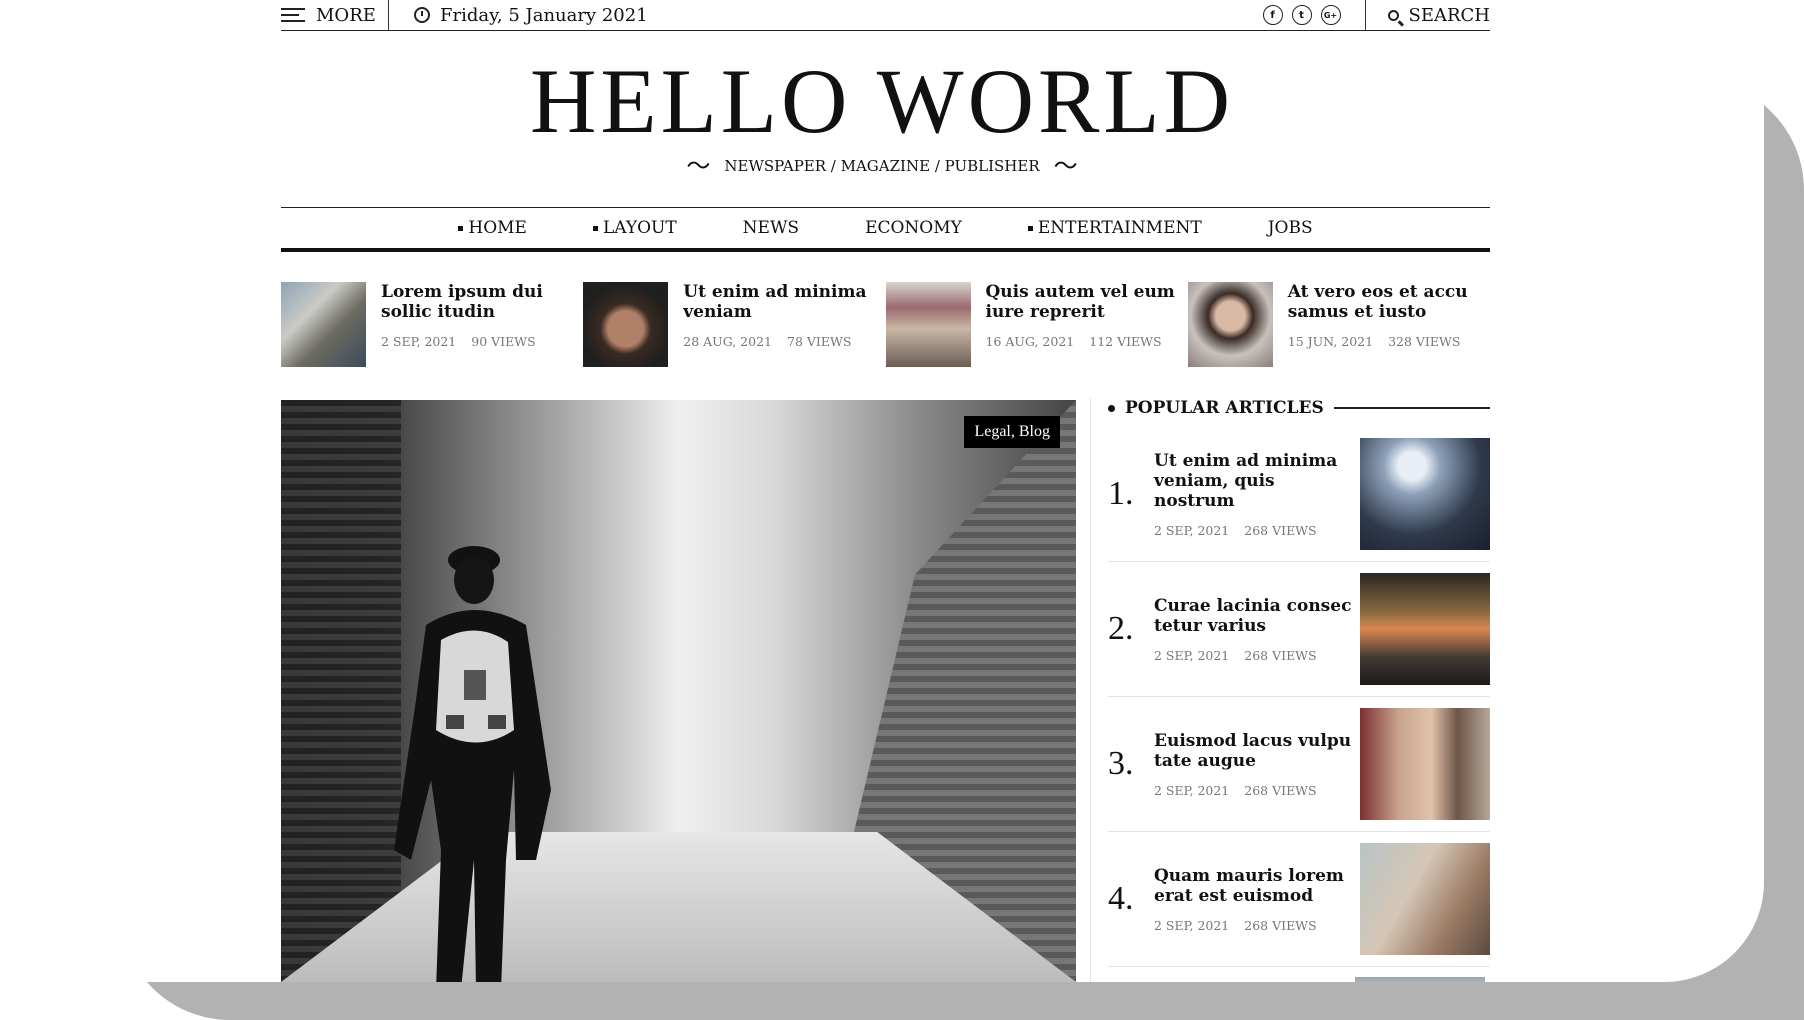  What do you see at coordinates (639, 228) in the screenshot?
I see `nav-item-label: LAYOUT` at bounding box center [639, 228].